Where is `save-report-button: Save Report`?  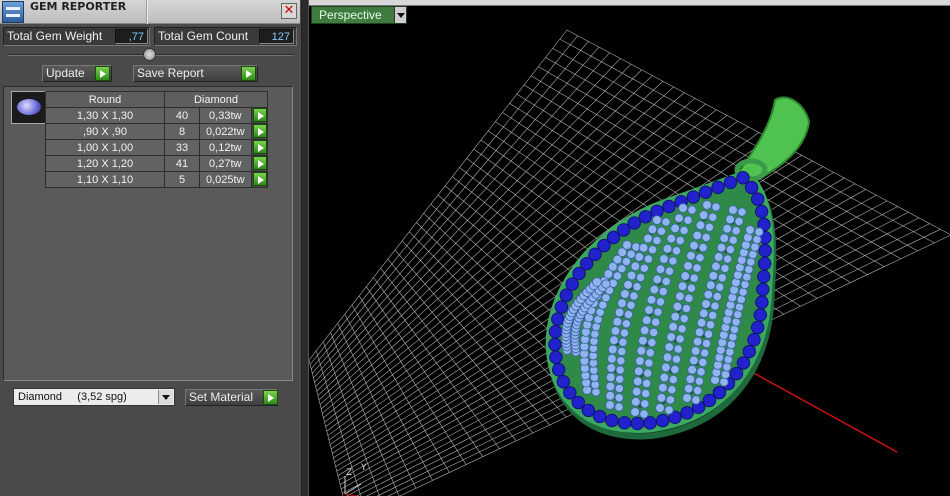
save-report-button: Save Report is located at coordinates (195, 73).